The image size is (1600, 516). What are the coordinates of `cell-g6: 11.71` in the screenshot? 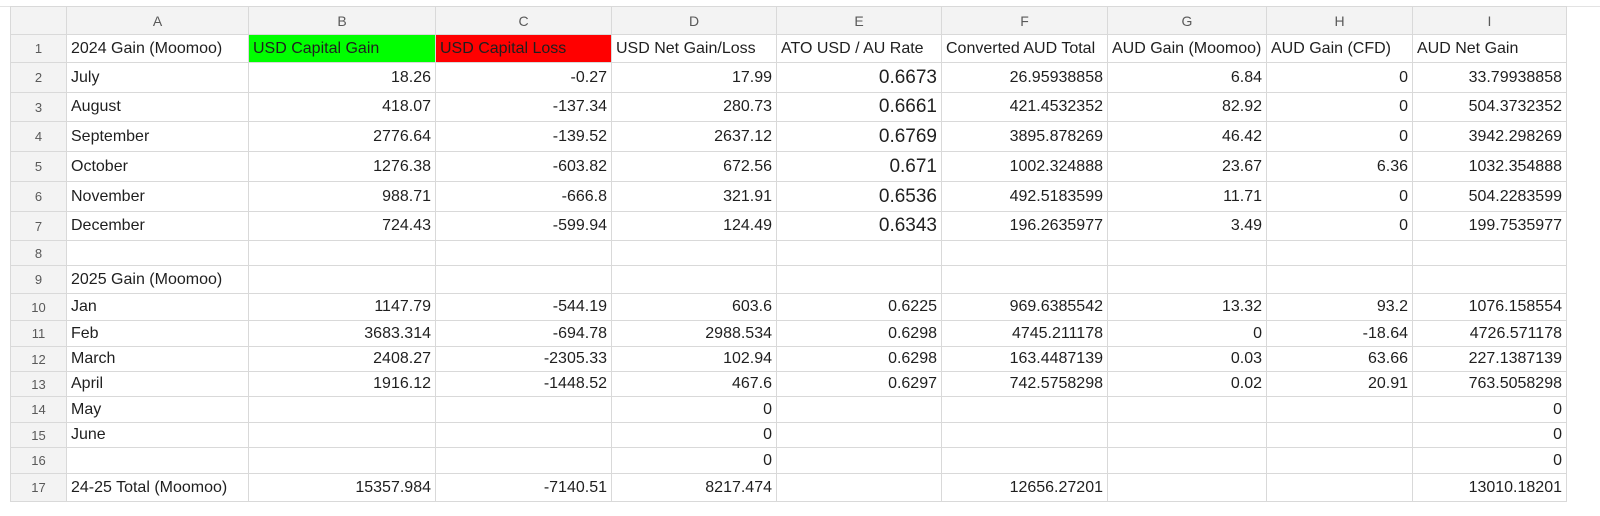 It's located at (1187, 196).